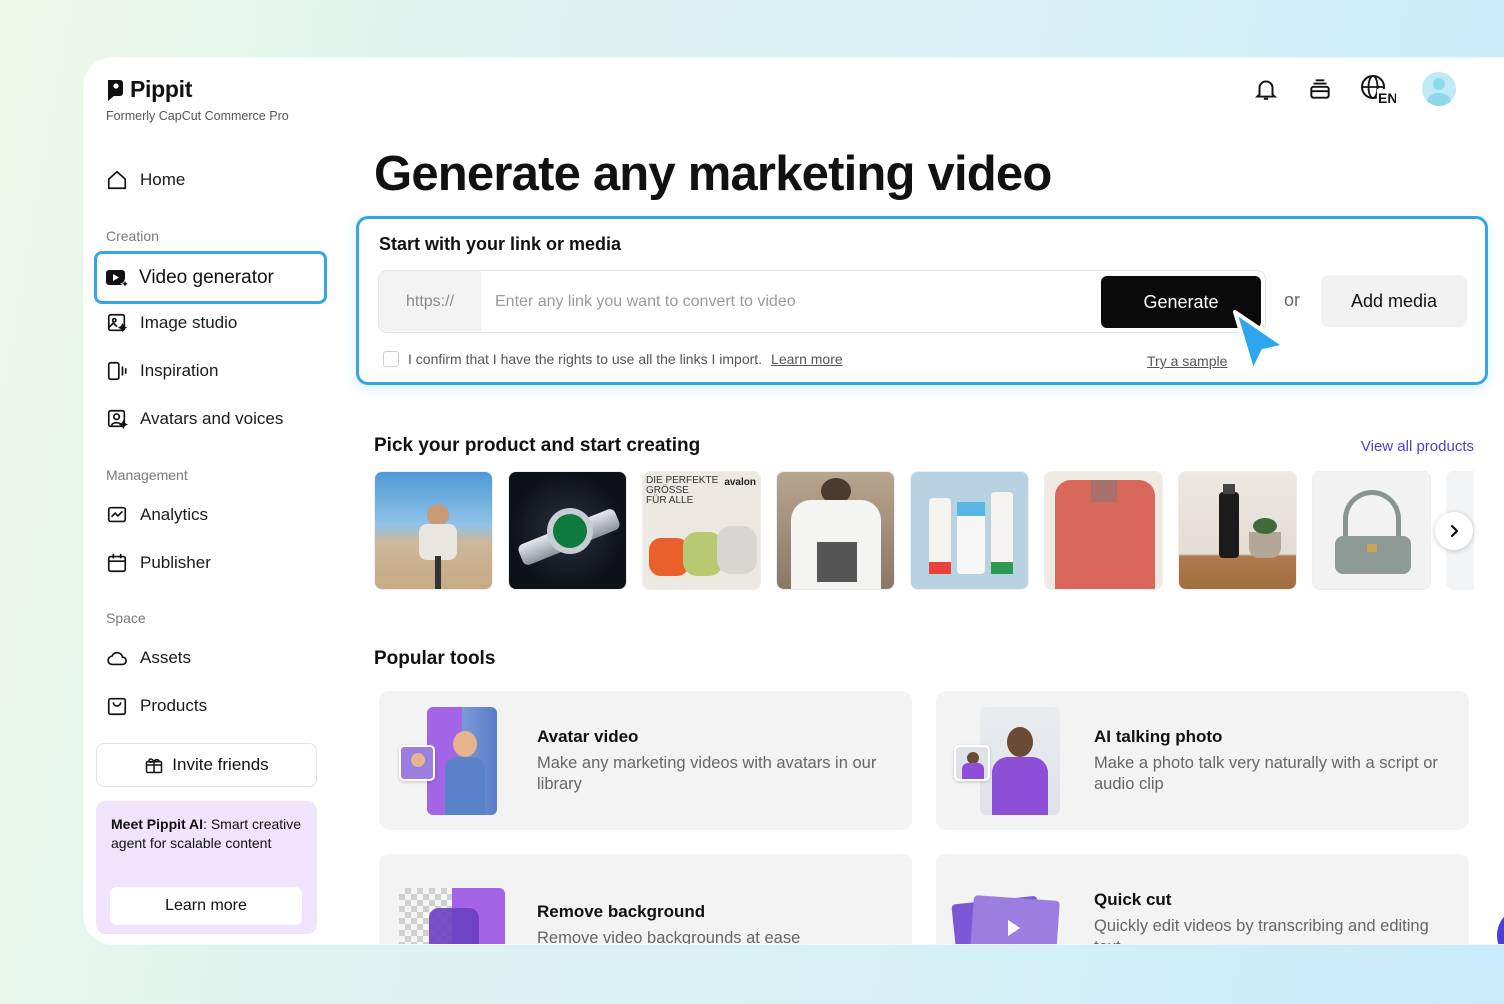  Describe the element at coordinates (1103, 530) in the screenshot. I see `product-red-shirt` at that location.